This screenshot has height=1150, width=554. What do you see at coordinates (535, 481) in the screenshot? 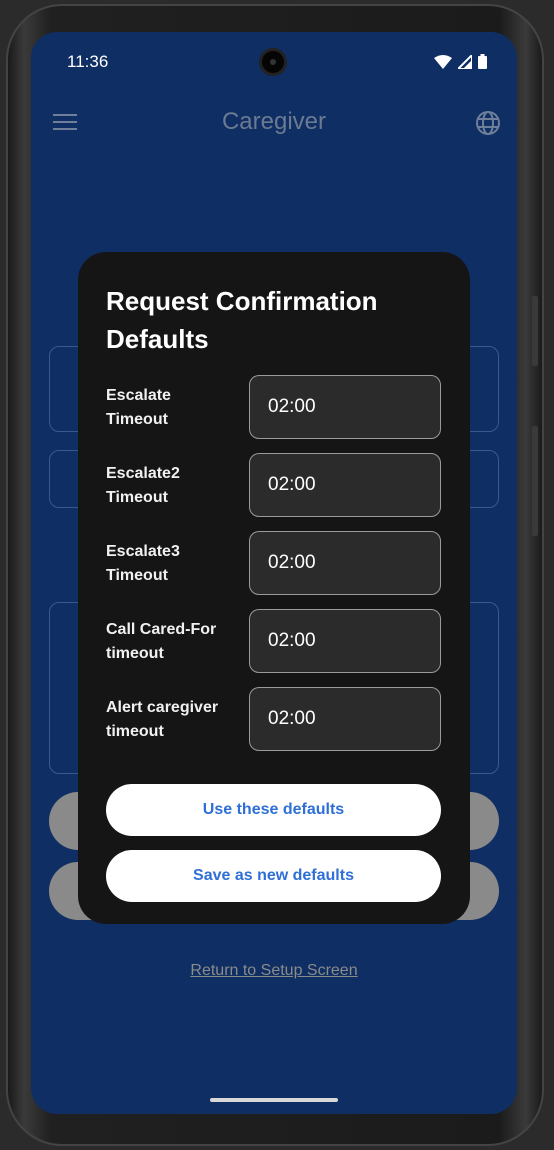
I see `power-button` at bounding box center [535, 481].